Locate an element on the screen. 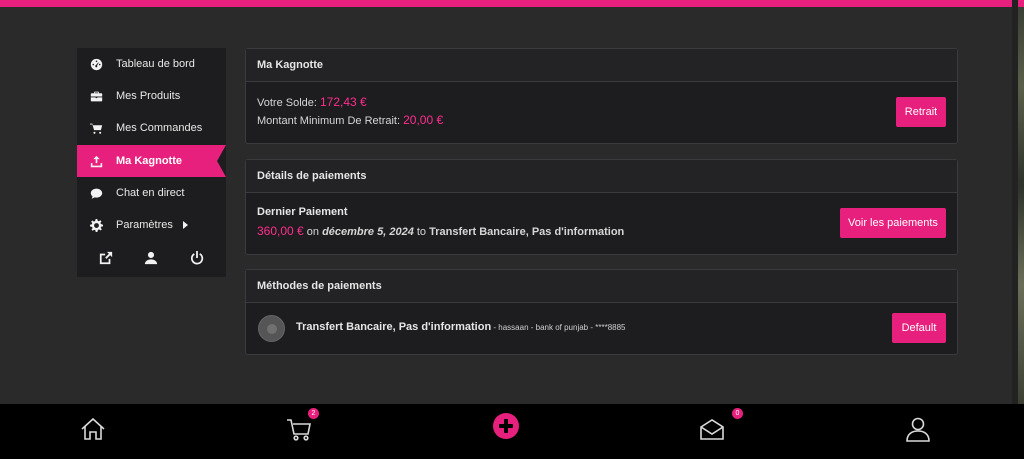 The width and height of the screenshot is (1024, 459). external-link-icon is located at coordinates (106, 258).